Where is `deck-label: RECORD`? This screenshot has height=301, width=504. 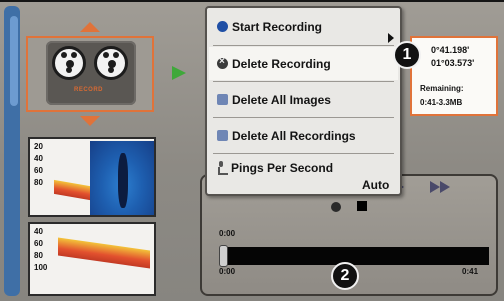
deck-label: RECORD is located at coordinates (89, 90).